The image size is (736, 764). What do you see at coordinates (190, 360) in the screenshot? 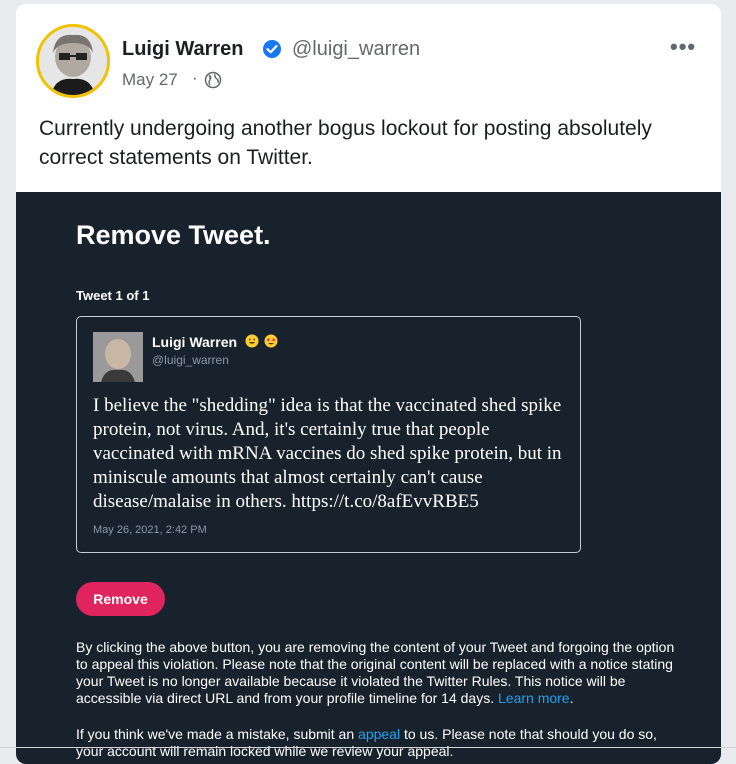
I see `embedded-author-handle: @luigi_warren` at bounding box center [190, 360].